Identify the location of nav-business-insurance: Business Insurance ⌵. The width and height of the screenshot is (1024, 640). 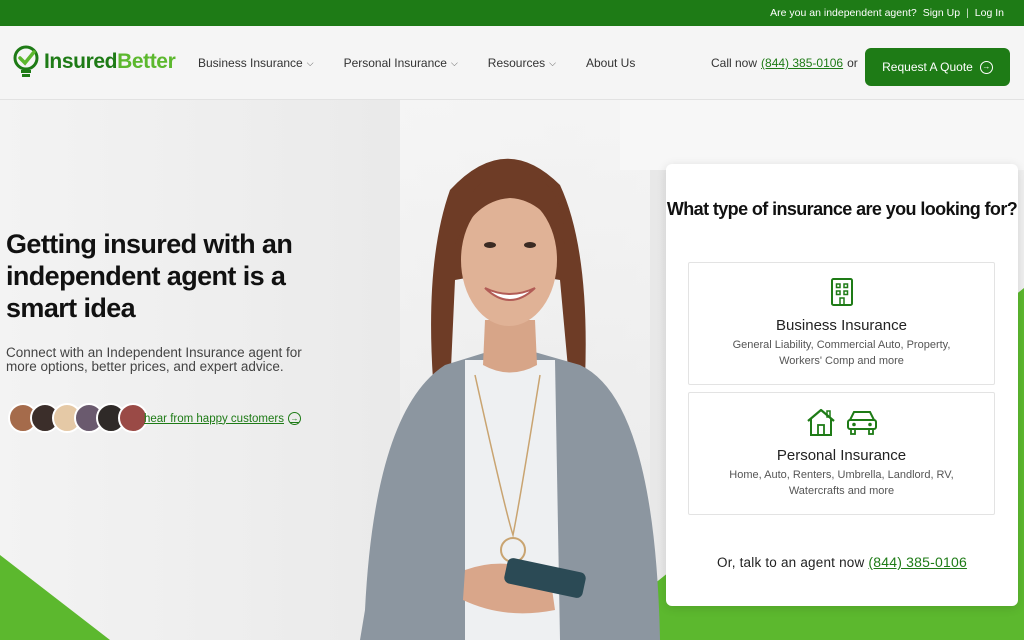
(256, 63).